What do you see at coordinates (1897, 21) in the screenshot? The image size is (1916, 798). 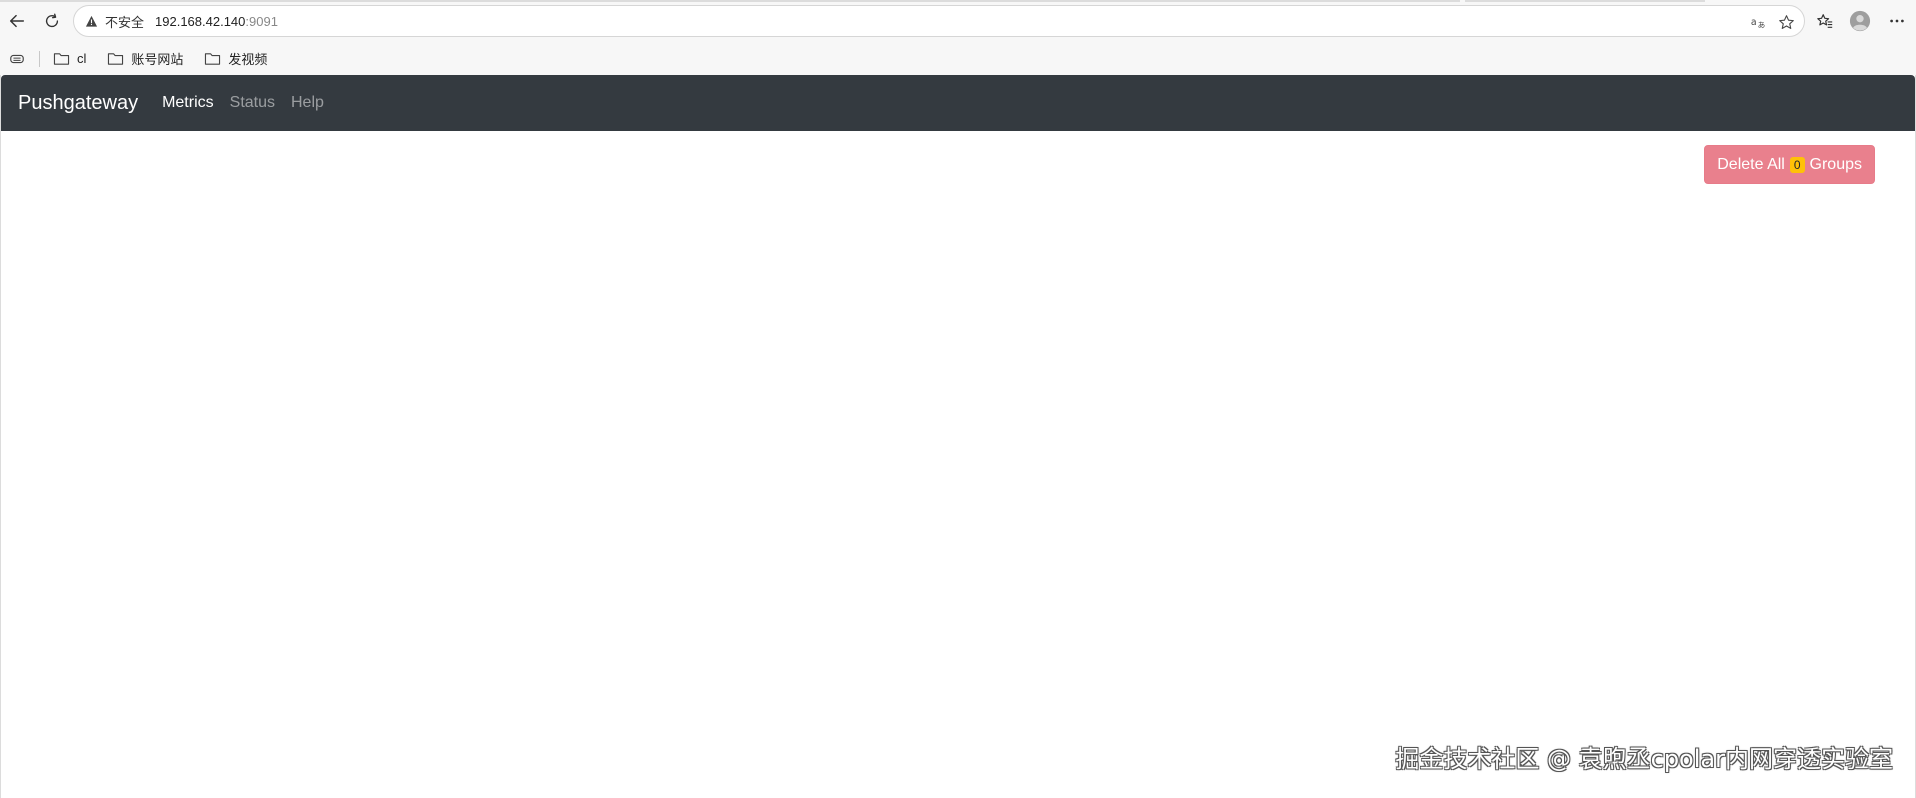 I see `more-menu-icon` at bounding box center [1897, 21].